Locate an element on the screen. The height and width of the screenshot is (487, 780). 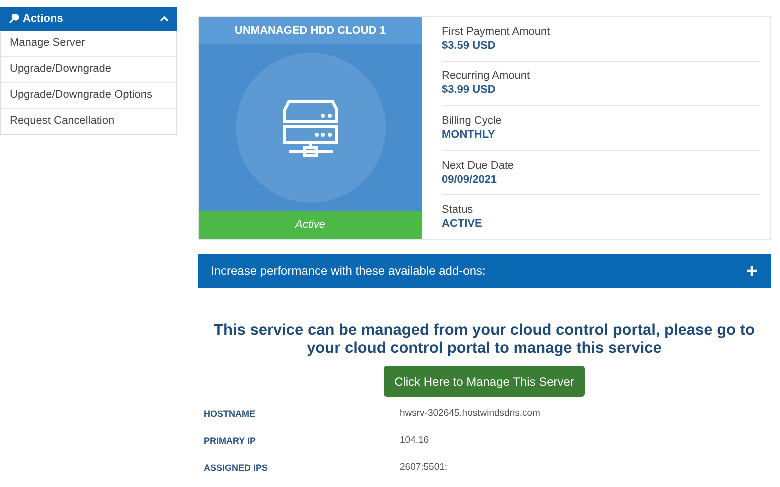
notice-text: This service can be managed from your cloud control portal, please go to your cloud control portal to manage this service is located at coordinates (484, 340).